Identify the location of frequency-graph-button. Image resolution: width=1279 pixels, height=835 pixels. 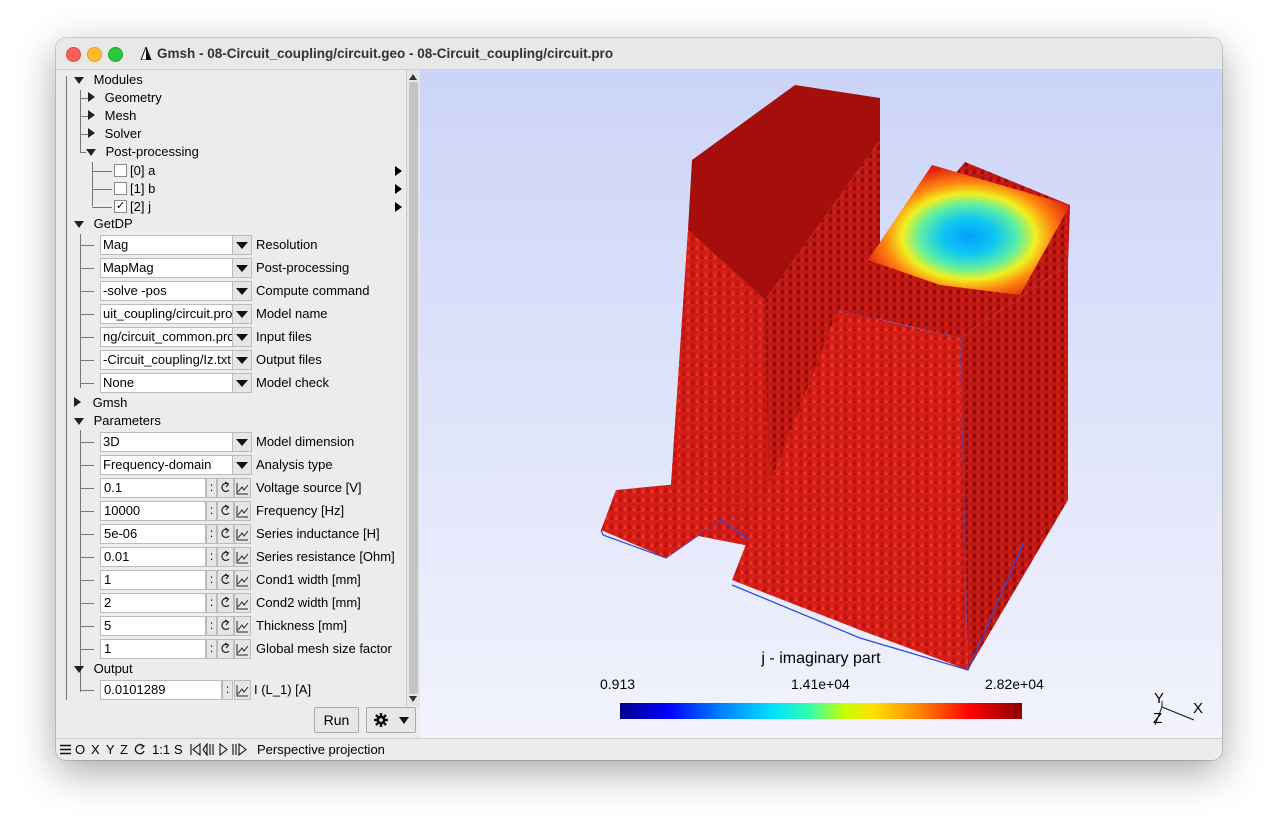
(242, 511).